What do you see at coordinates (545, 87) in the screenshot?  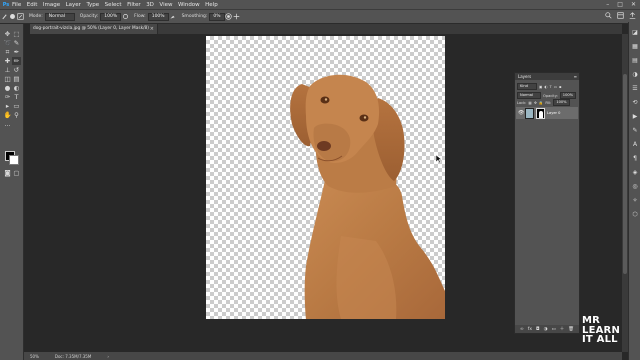 I see `filter-adjust-icon: ◐` at bounding box center [545, 87].